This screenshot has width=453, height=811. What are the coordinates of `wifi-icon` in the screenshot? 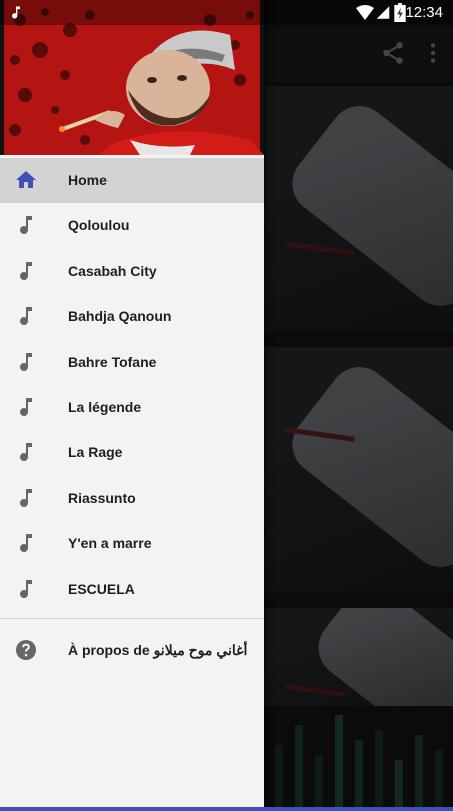 It's located at (365, 12).